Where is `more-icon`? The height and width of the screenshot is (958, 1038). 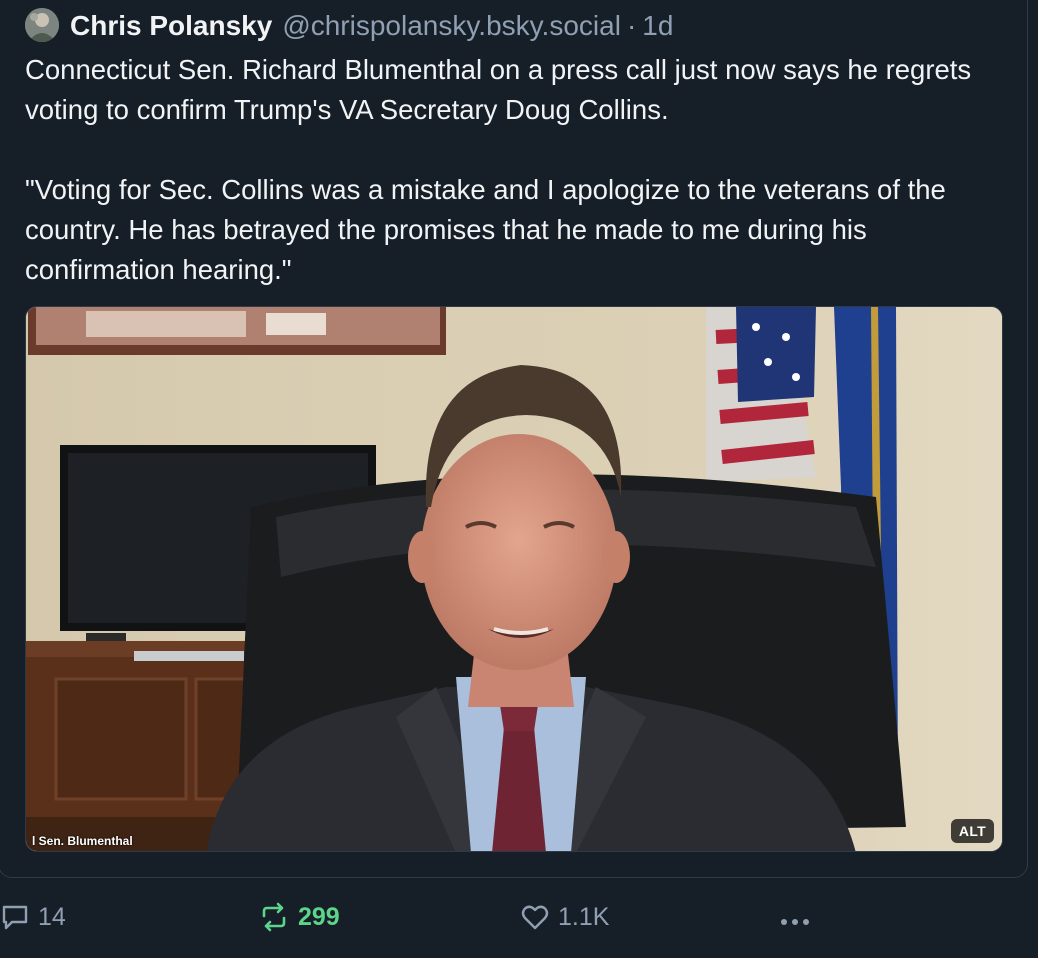
more-icon is located at coordinates (795, 922).